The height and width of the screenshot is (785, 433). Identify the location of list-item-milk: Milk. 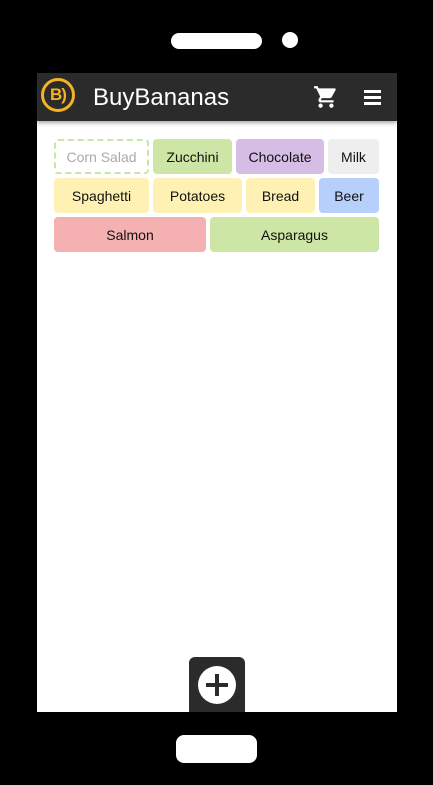
(353, 156).